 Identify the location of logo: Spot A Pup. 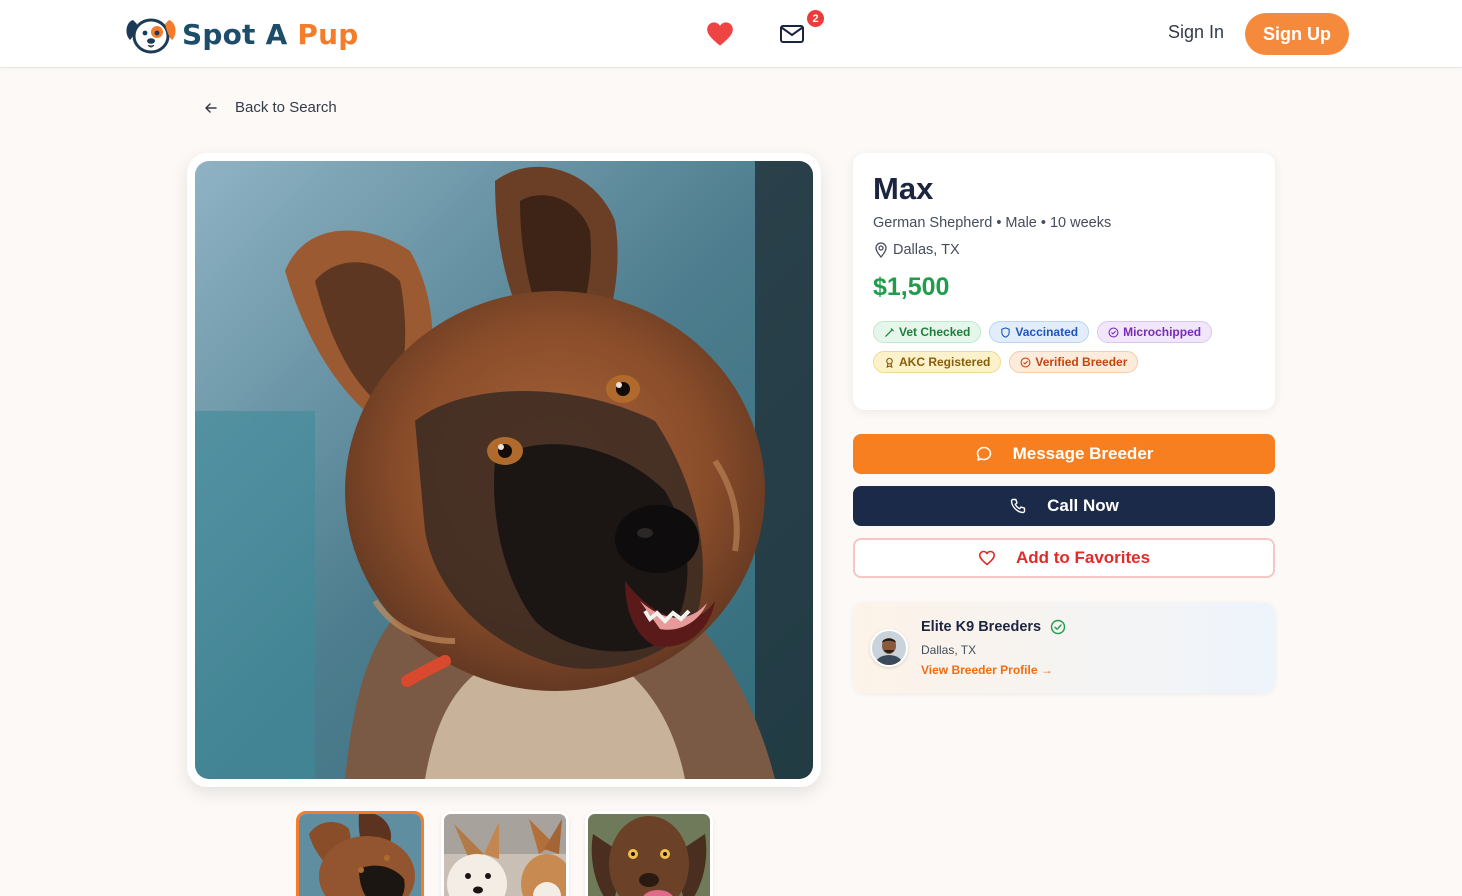
(241, 34).